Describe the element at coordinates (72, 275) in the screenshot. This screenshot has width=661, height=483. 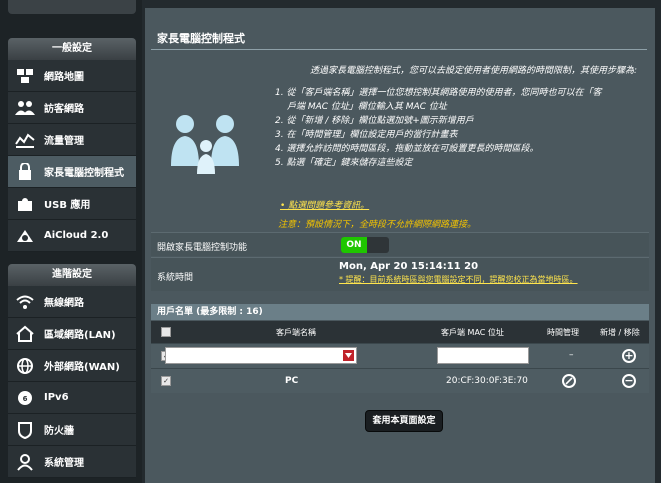
I see `sidebar-section-advanced: 進階設定` at that location.